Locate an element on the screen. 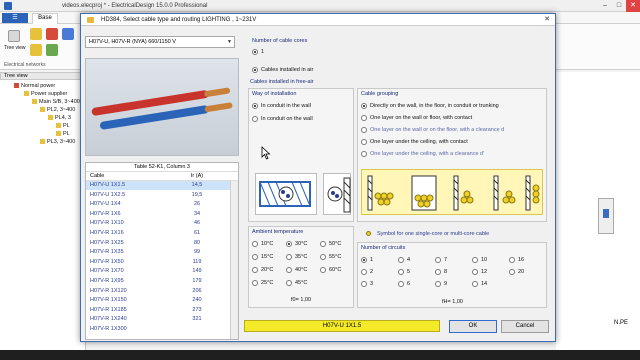 The height and width of the screenshot is (360, 640). table-row: H07V-R 1X50 119 is located at coordinates (158, 262).